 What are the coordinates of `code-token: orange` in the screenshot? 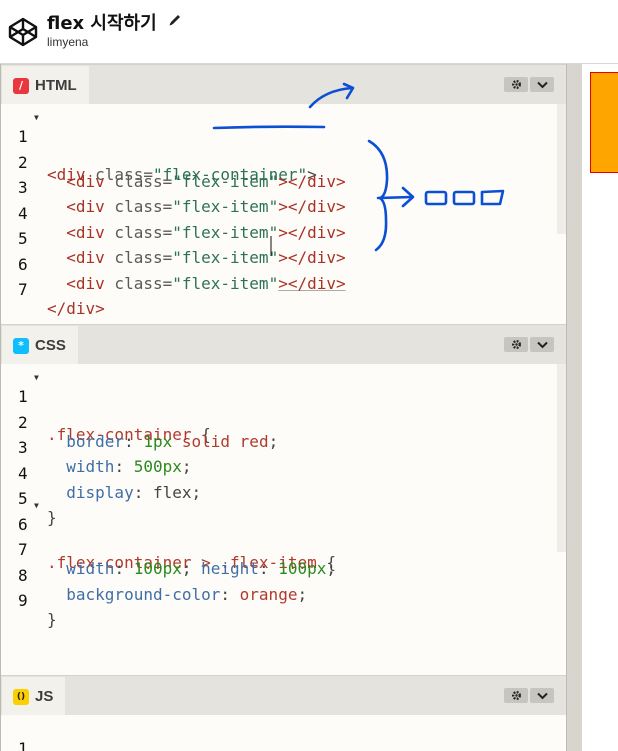 It's located at (268, 594).